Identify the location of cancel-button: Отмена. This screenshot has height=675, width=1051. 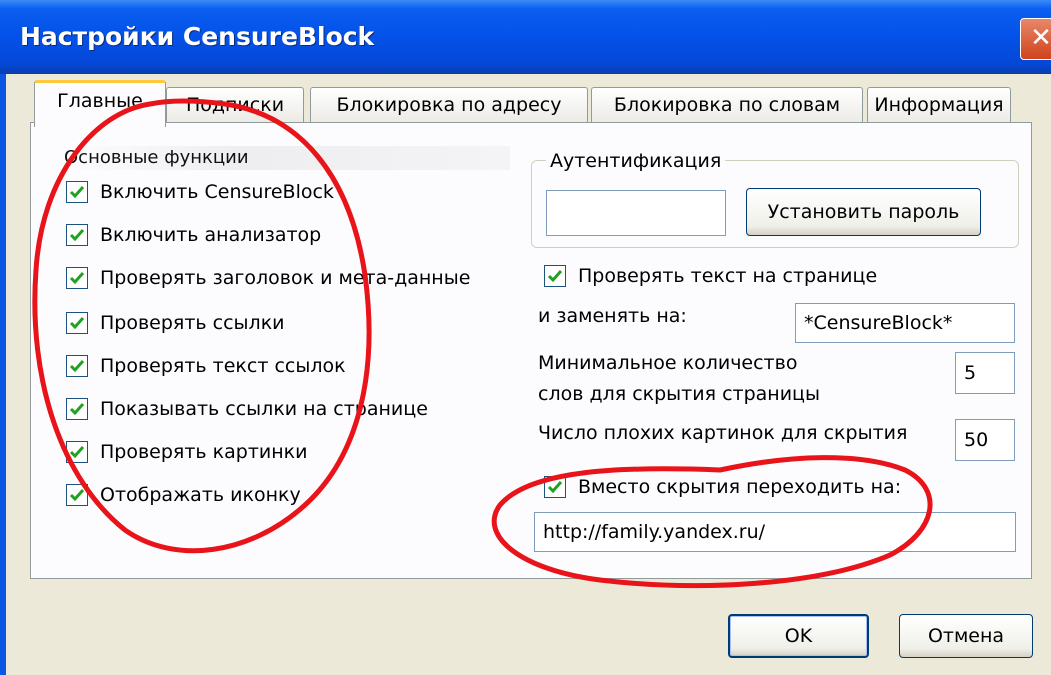
(966, 636).